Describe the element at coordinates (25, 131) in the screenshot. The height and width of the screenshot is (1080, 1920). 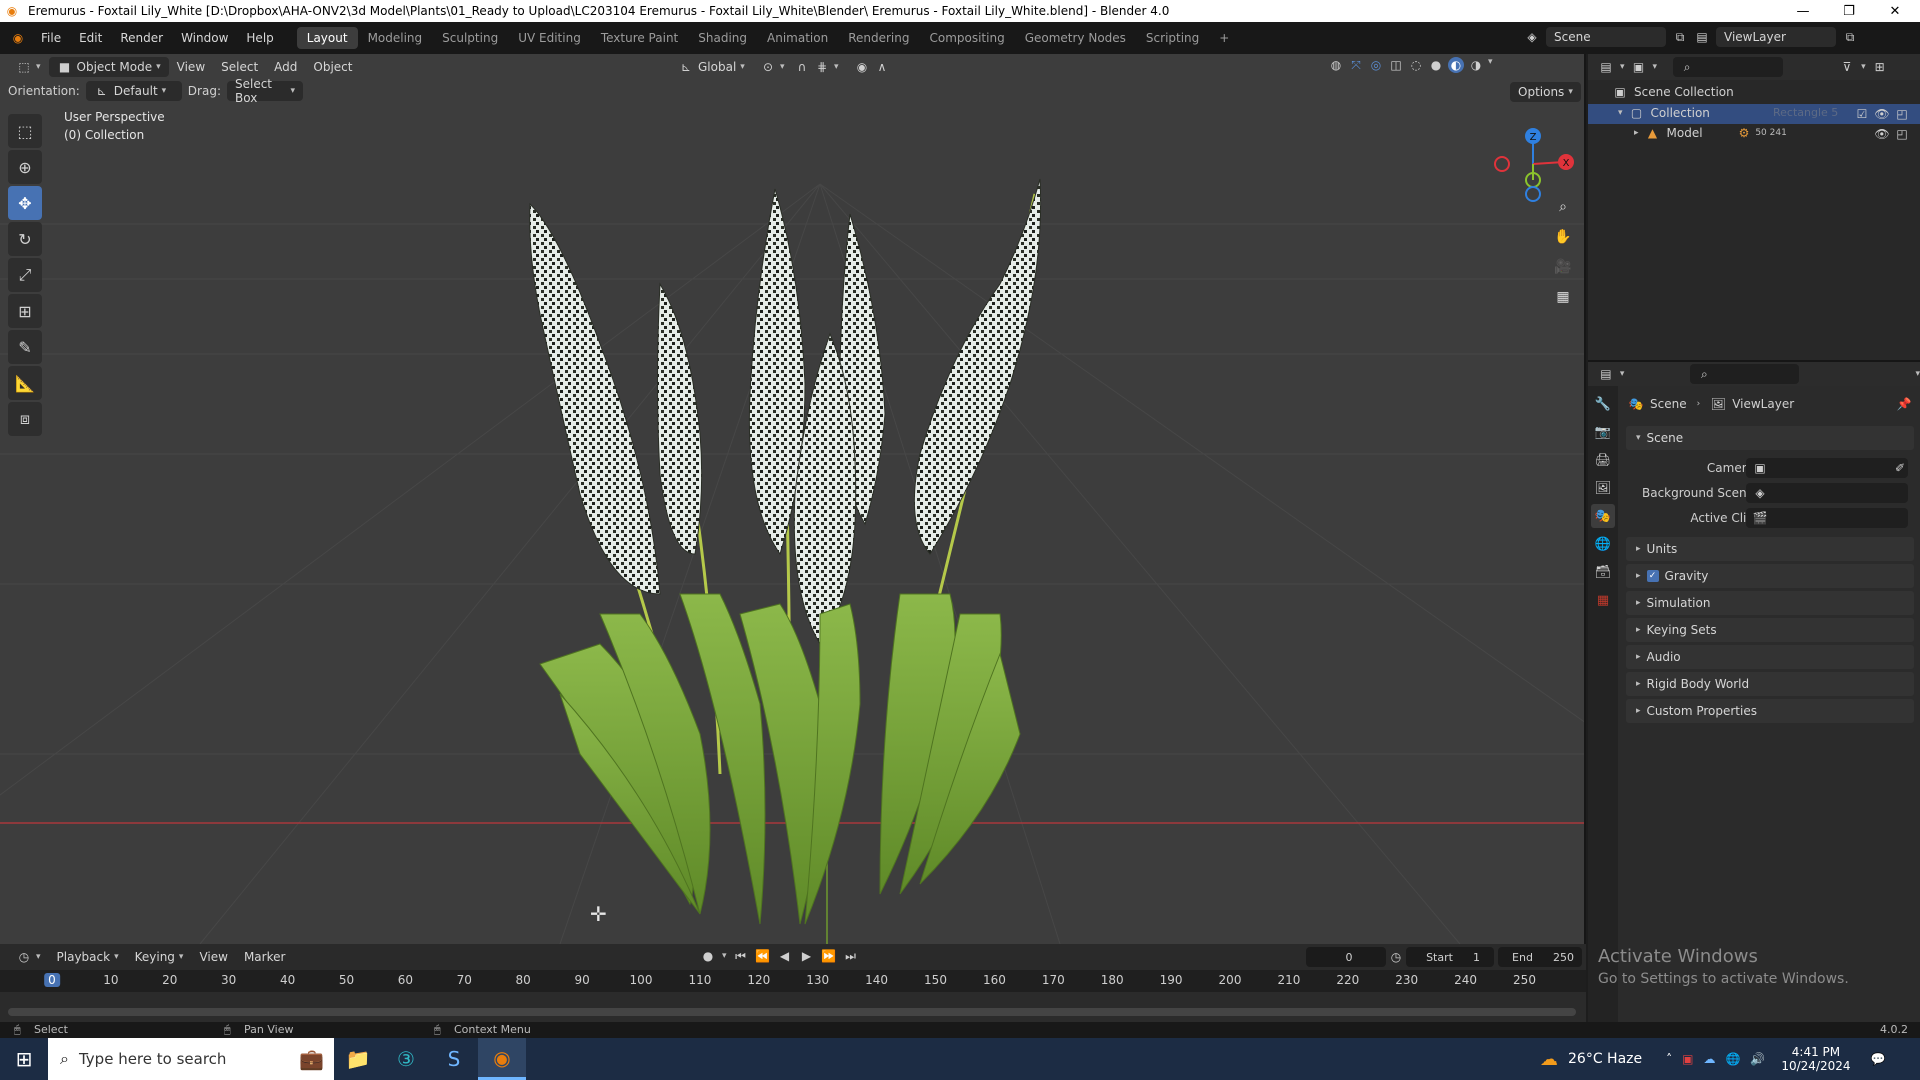
I see `select-box-tool: ⬚` at that location.